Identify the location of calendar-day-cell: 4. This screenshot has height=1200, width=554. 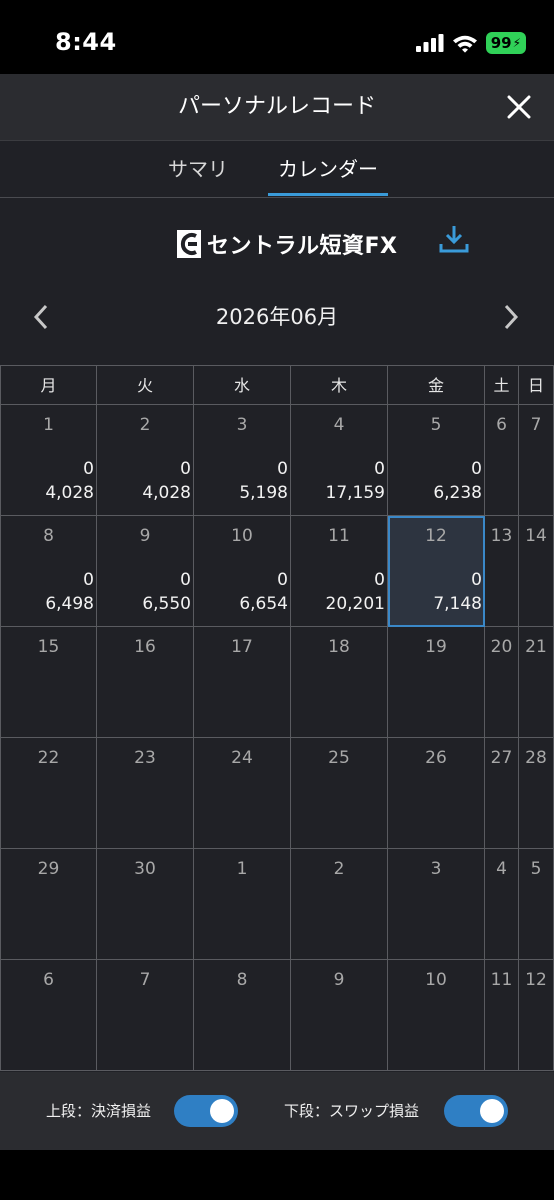
(502, 904).